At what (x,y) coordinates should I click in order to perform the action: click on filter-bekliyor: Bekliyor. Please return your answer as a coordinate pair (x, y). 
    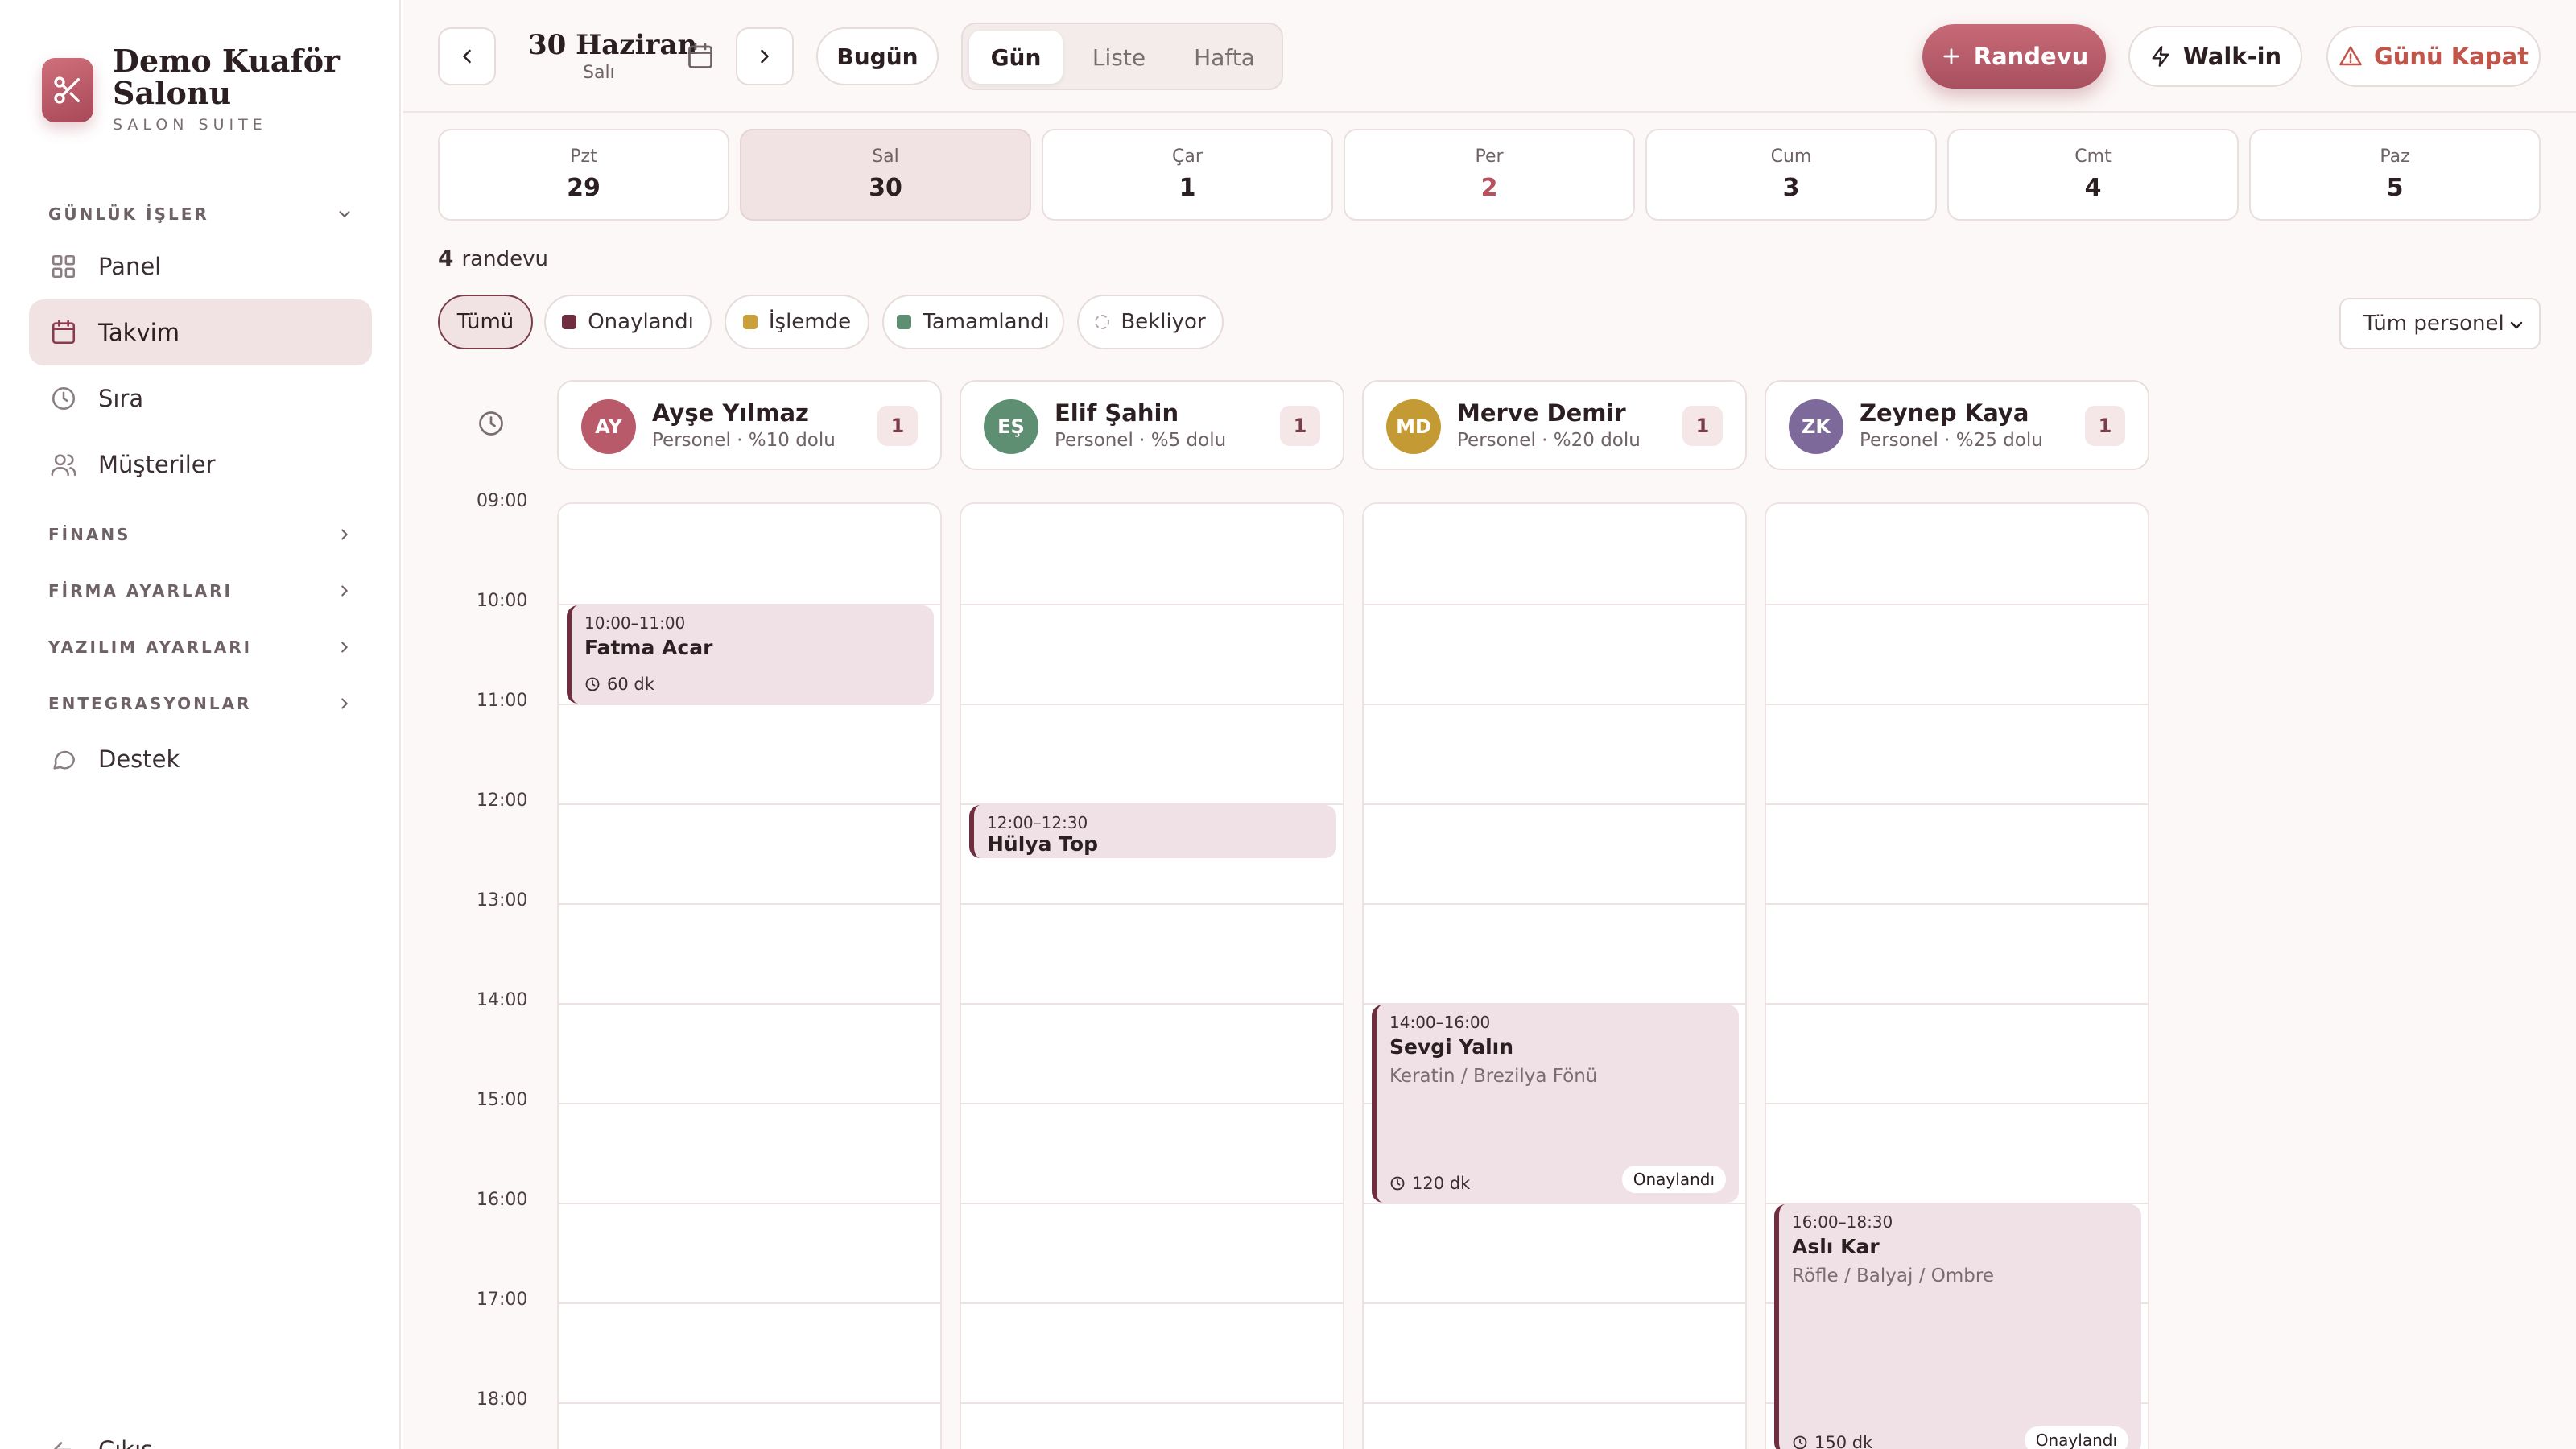
    Looking at the image, I should click on (1150, 322).